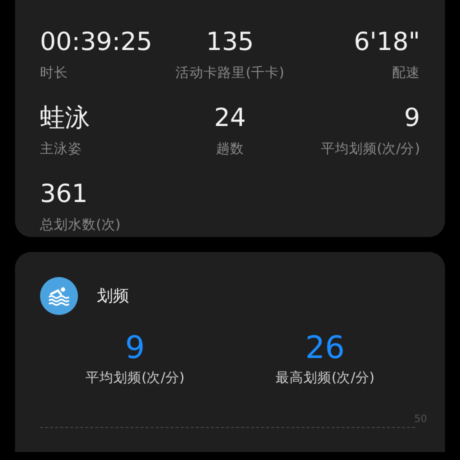 This screenshot has height=460, width=460. What do you see at coordinates (230, 73) in the screenshot?
I see `stat-label: 活动卡路里(千卡)` at bounding box center [230, 73].